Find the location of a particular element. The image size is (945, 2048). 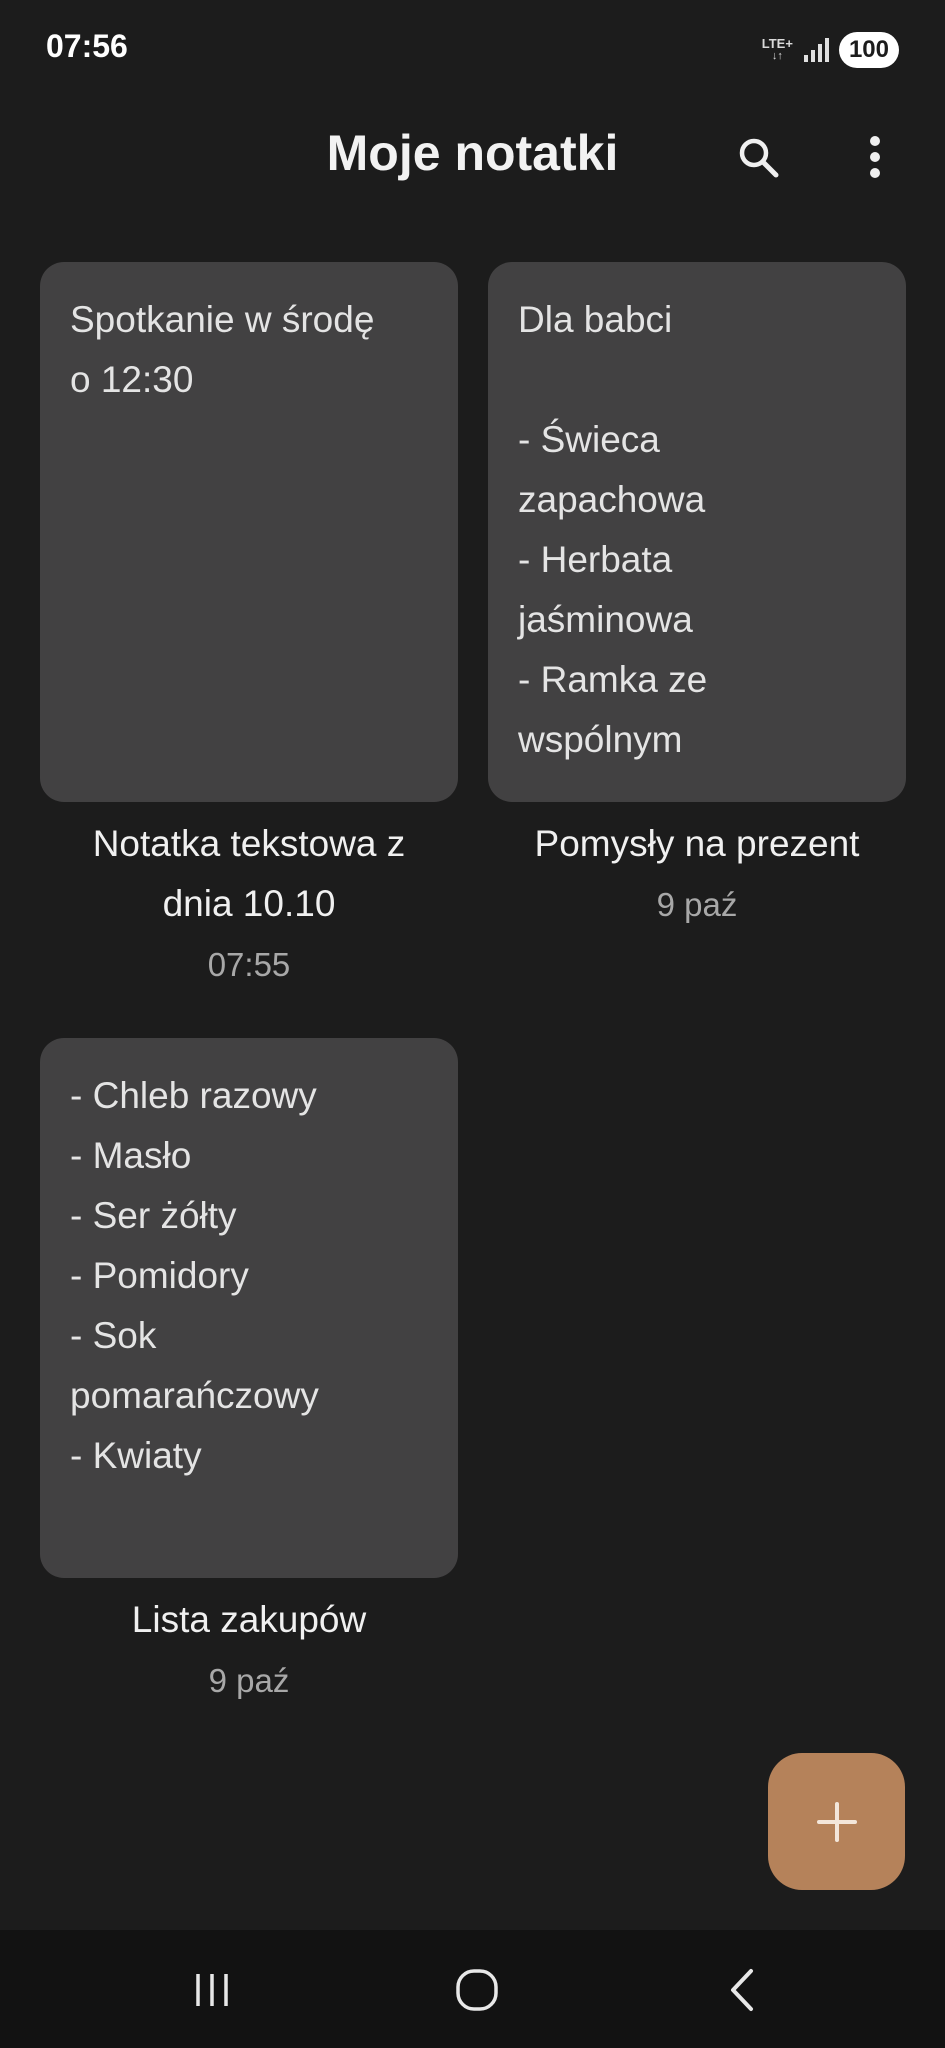

note-body-line: - Herbata is located at coordinates (595, 559).